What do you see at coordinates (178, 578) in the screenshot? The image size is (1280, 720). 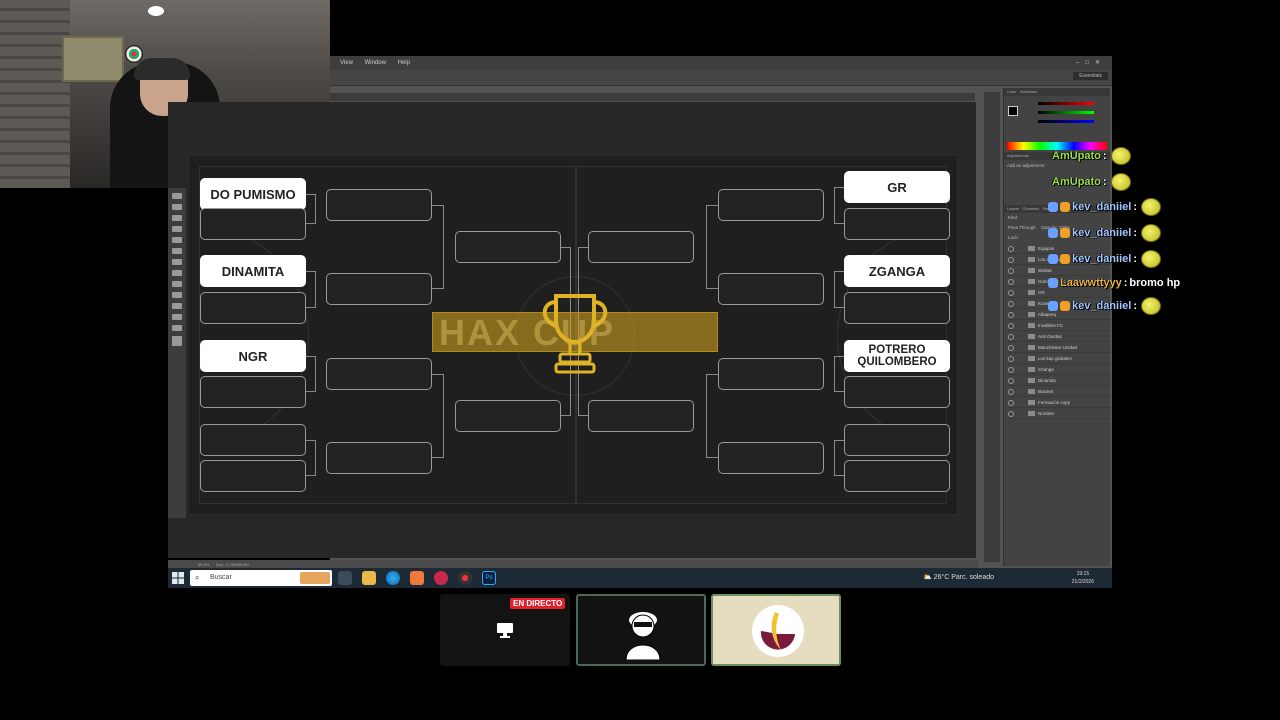 I see `windows-start-icon` at bounding box center [178, 578].